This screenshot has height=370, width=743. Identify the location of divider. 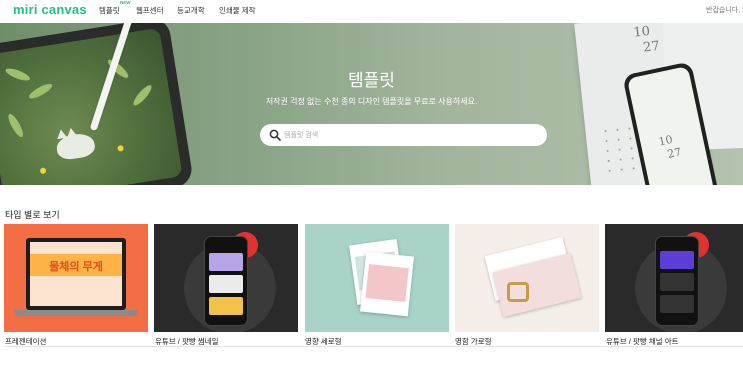
(374, 346).